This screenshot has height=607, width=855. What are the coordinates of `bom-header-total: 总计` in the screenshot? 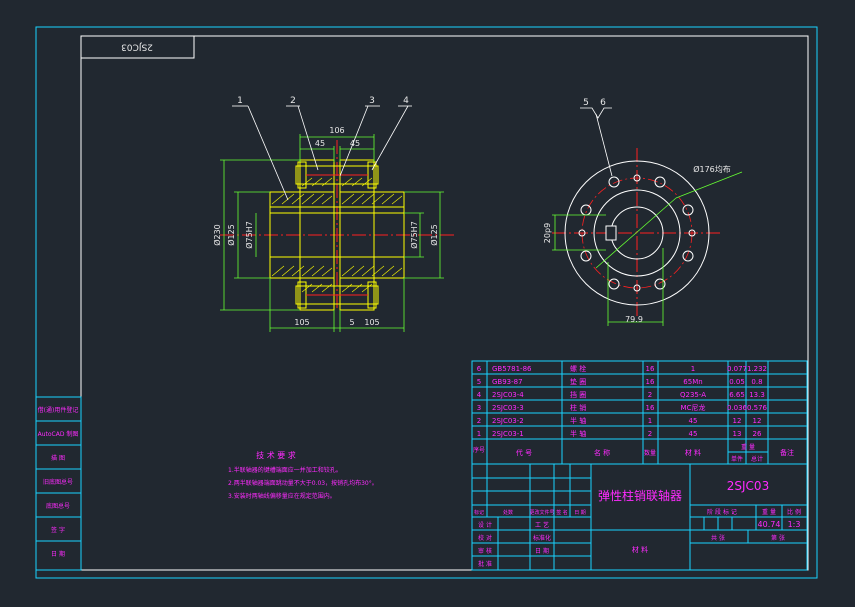 It's located at (757, 459).